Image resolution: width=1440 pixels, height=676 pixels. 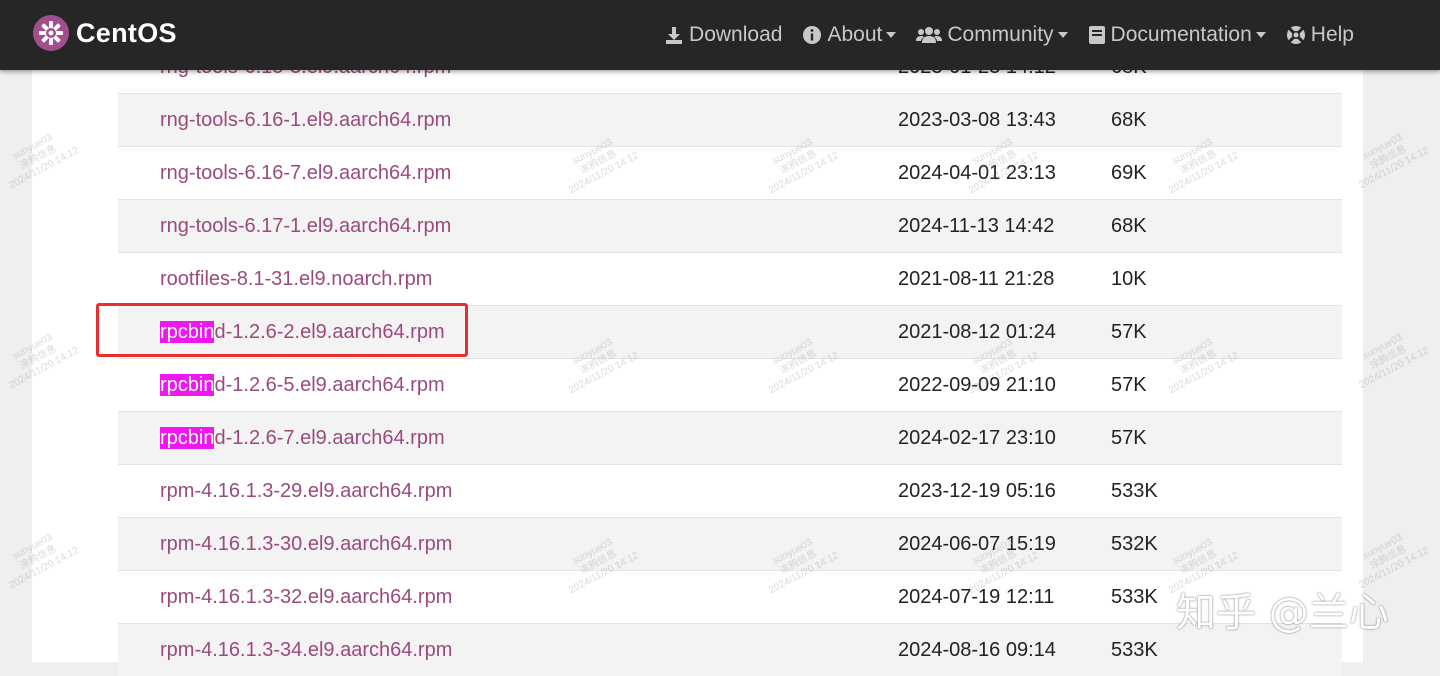 I want to click on file-link: rpcbind-1.2.6-7.el9.aarch64.rpm, so click(x=302, y=438).